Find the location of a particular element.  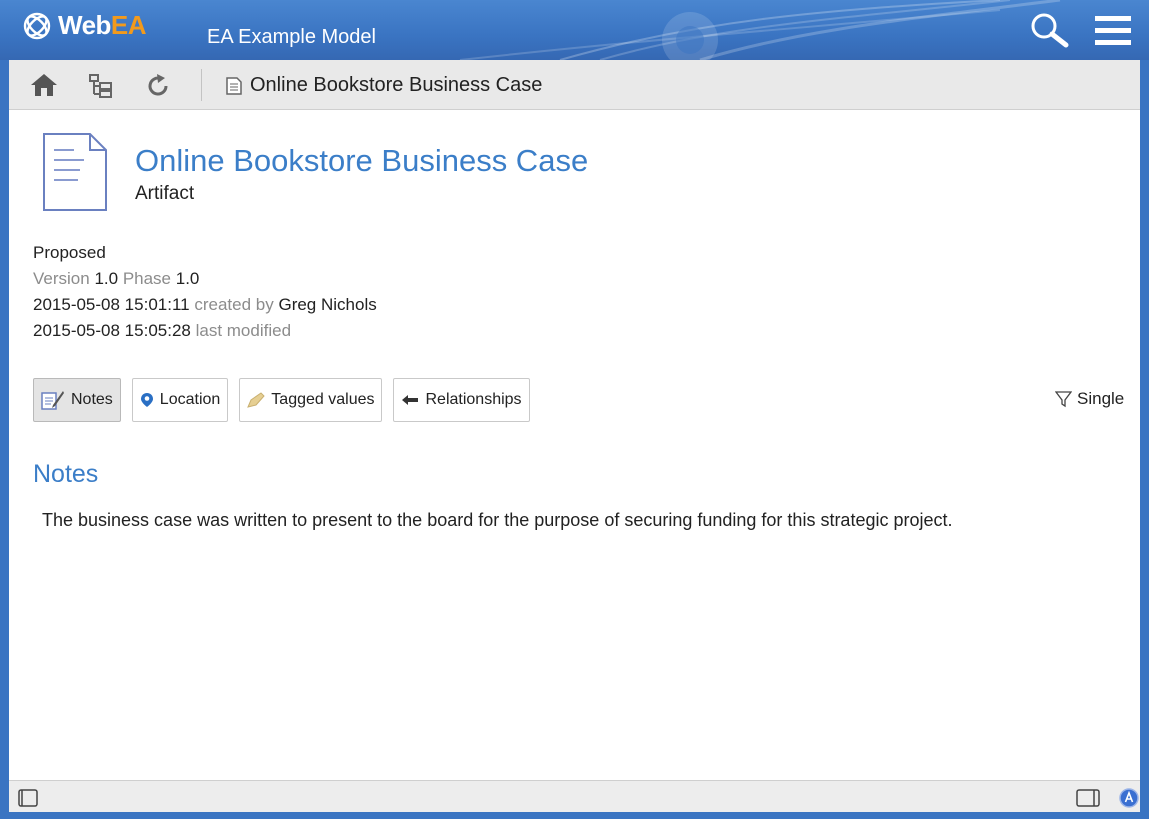

document-small-icon is located at coordinates (234, 85).